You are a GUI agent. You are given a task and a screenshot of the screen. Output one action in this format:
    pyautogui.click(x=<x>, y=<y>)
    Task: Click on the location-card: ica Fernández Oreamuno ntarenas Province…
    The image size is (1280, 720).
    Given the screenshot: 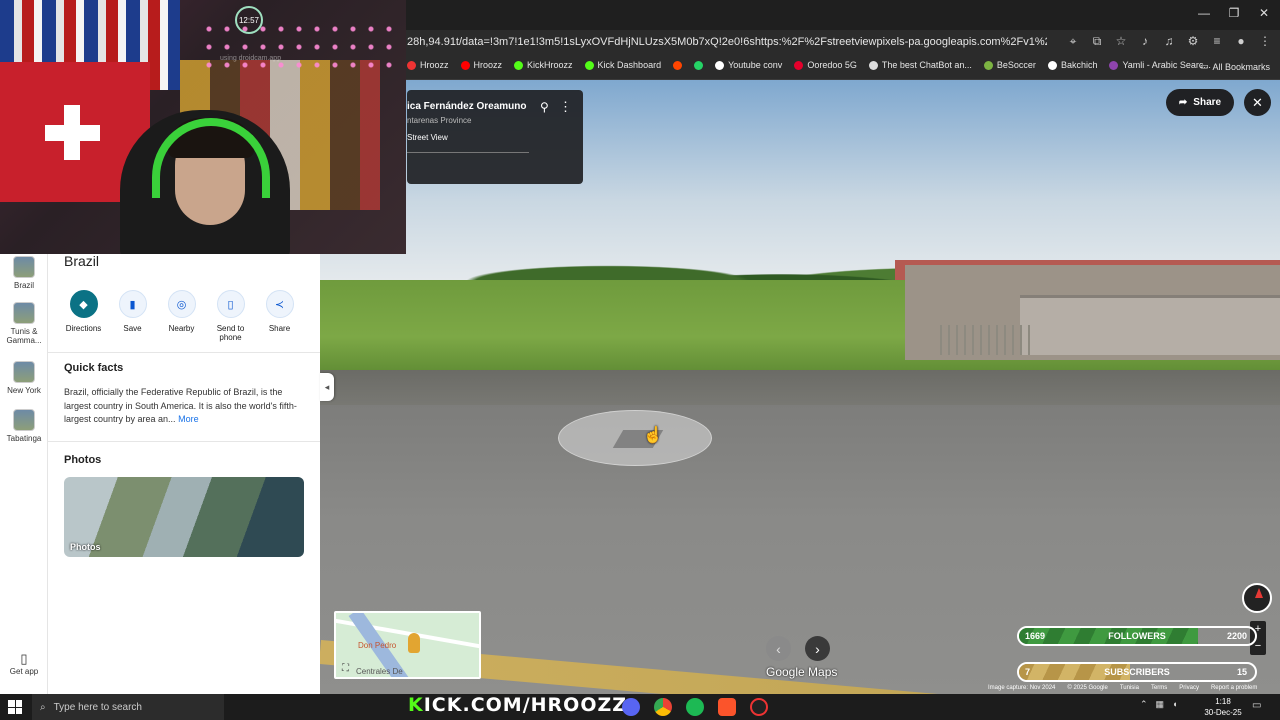 What is the action you would take?
    pyautogui.click(x=495, y=137)
    